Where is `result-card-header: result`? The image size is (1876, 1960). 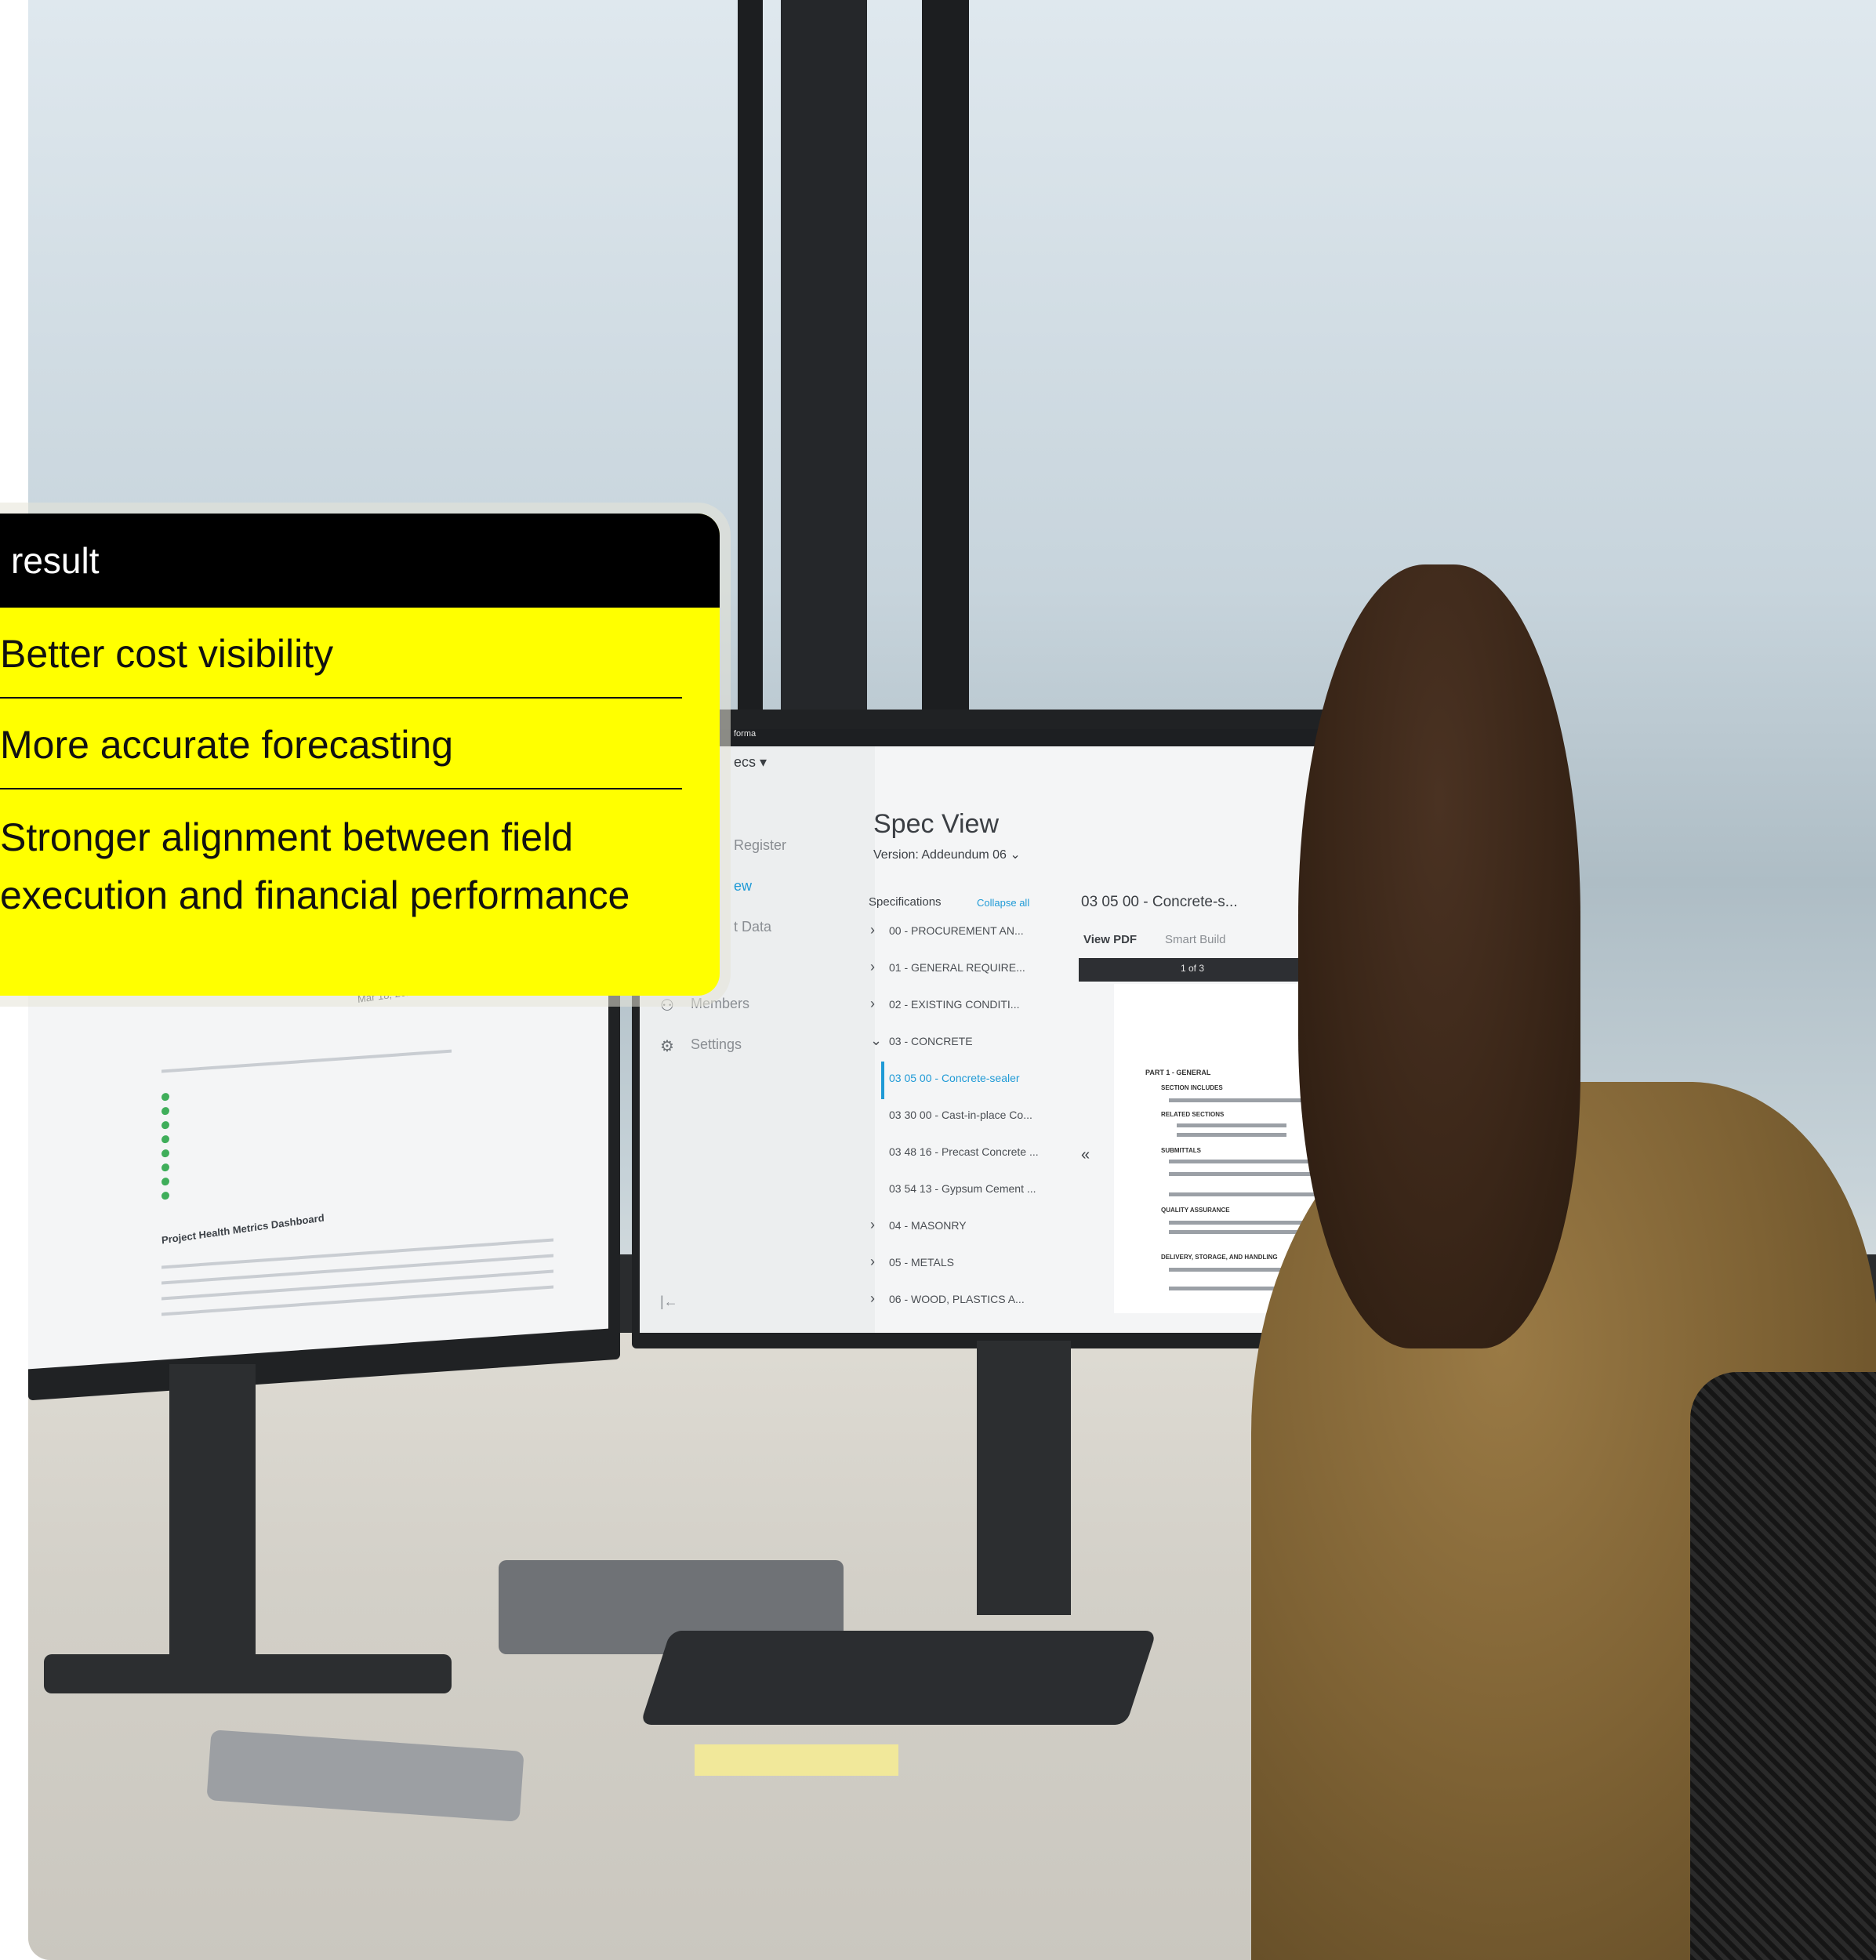 result-card-header: result is located at coordinates (360, 561).